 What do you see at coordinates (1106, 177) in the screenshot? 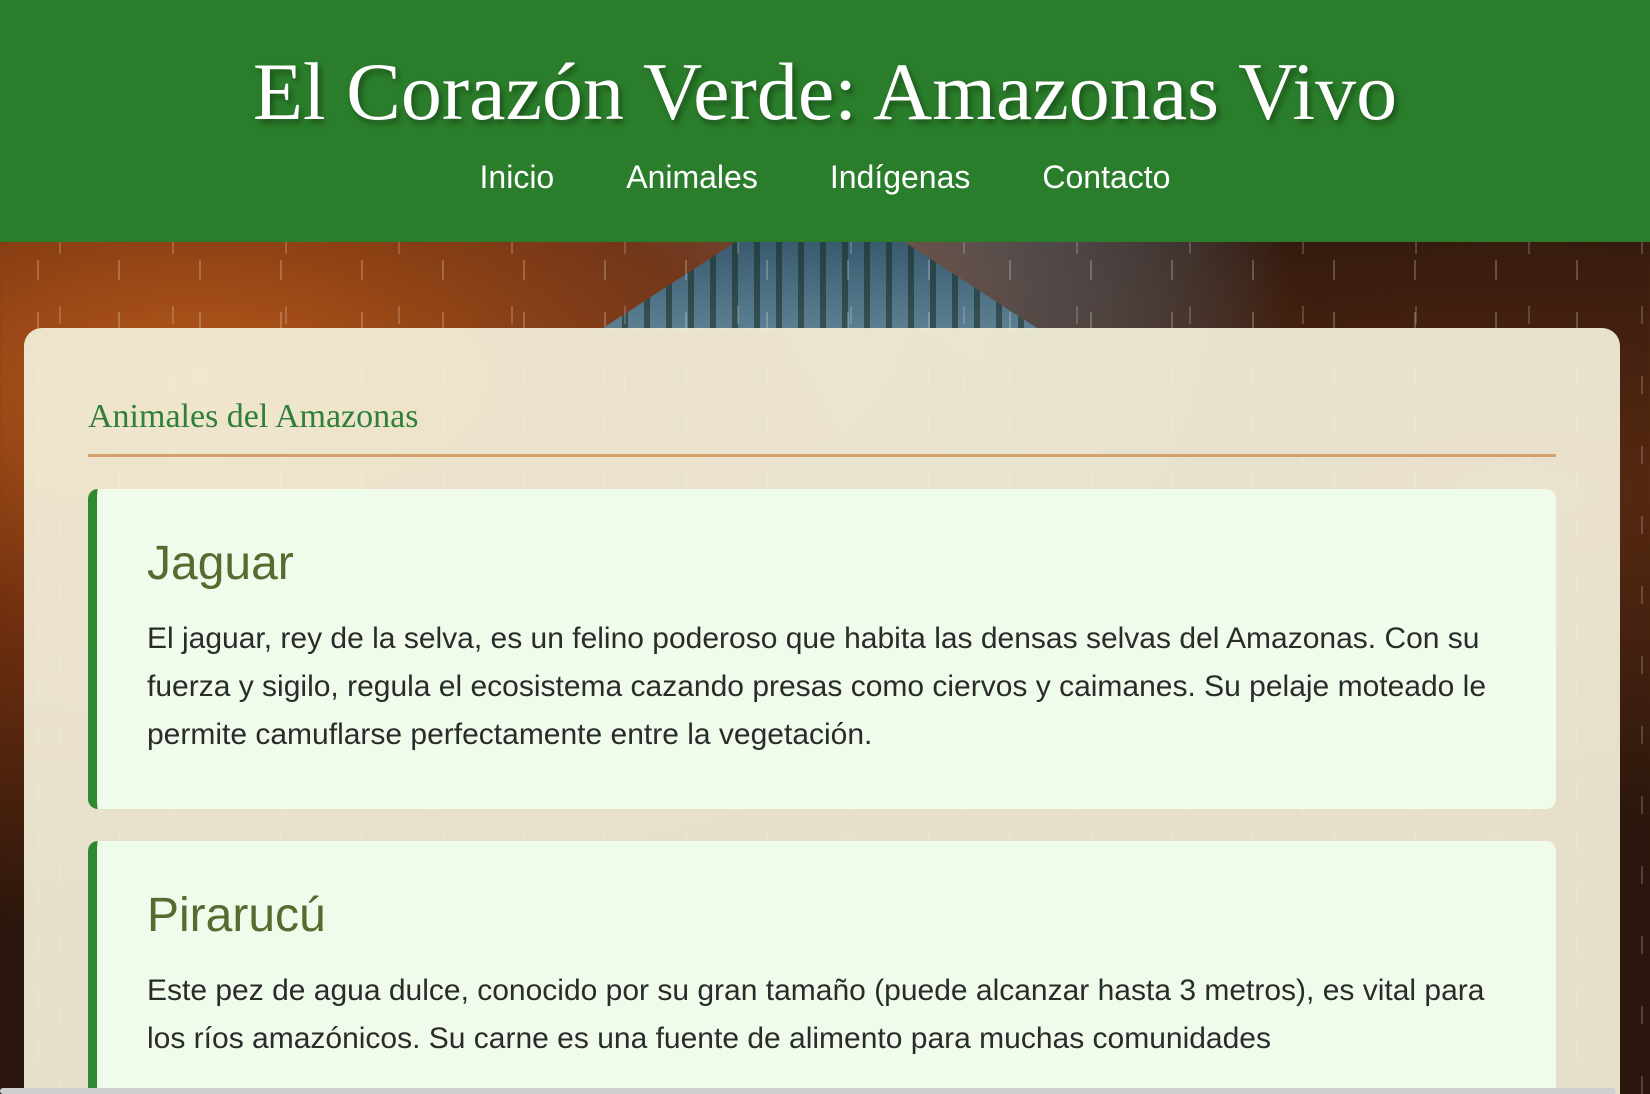
I see `nav-link-contacto: Contacto` at bounding box center [1106, 177].